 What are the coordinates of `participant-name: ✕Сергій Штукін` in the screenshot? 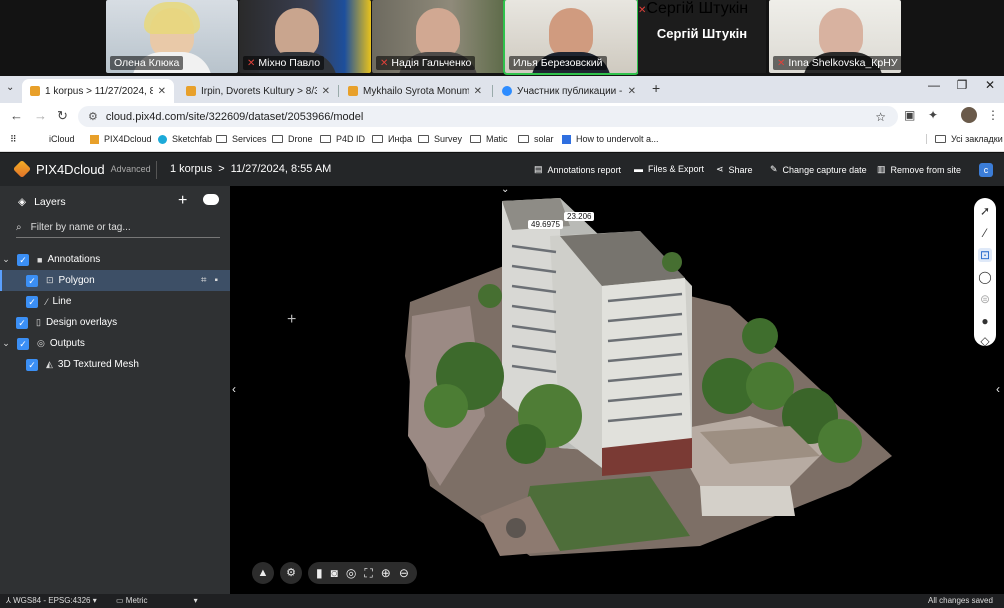 It's located at (693, 8).